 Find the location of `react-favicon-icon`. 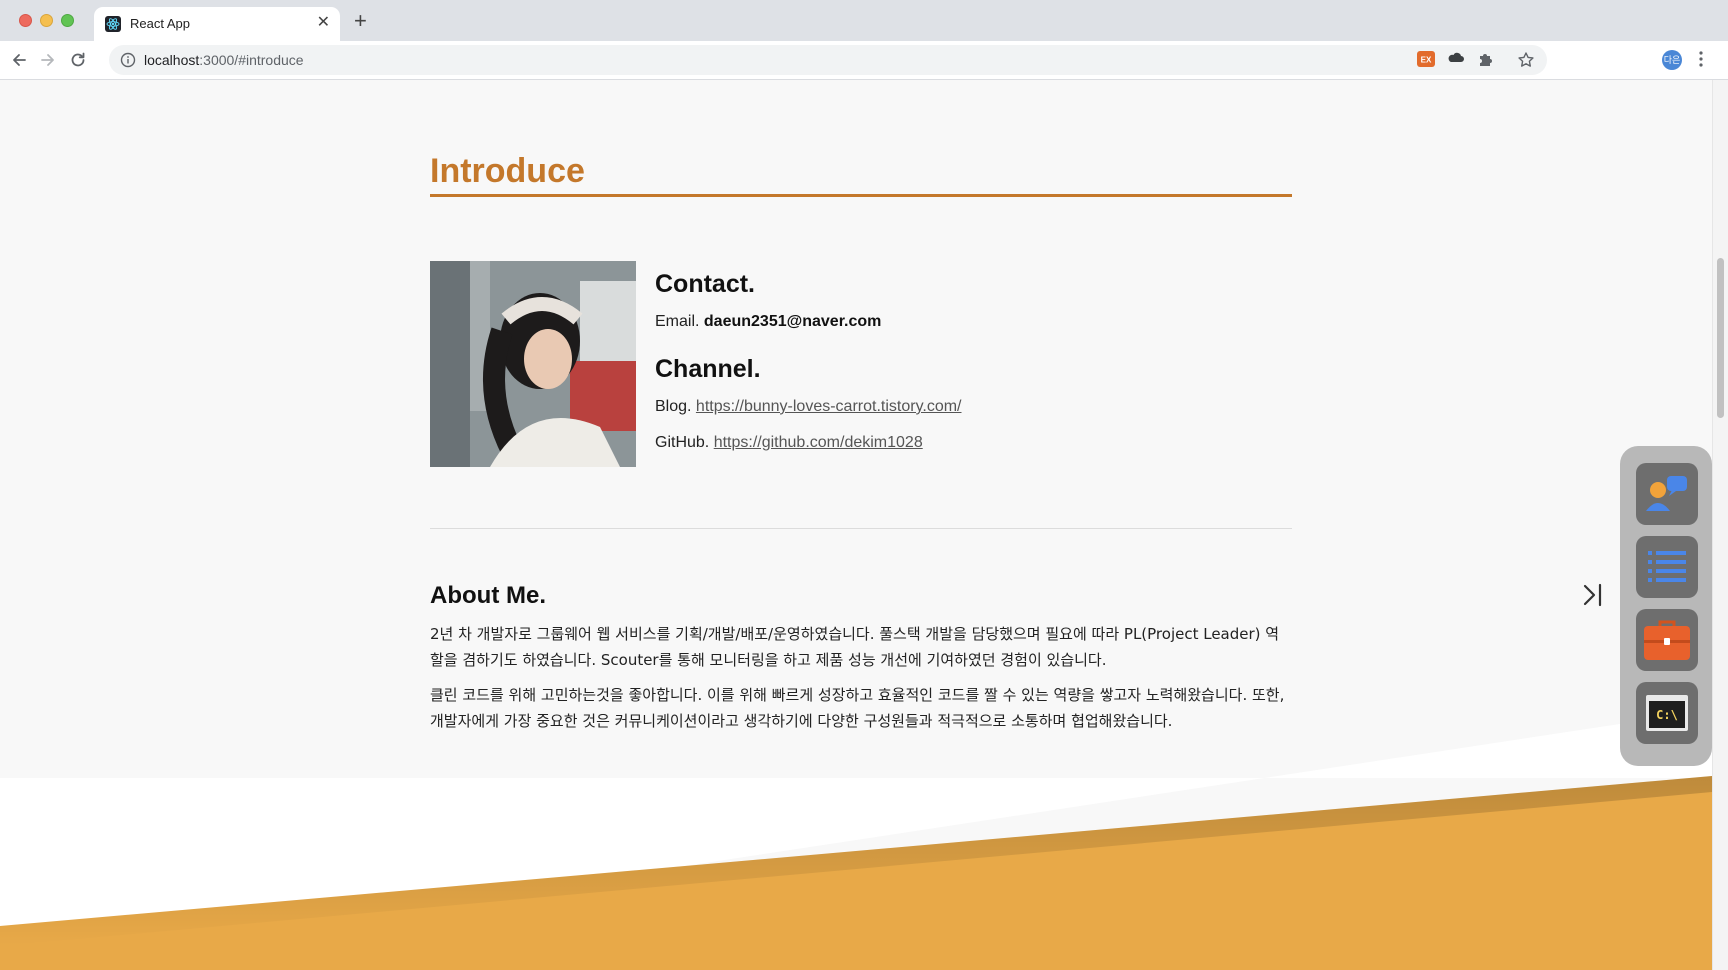

react-favicon-icon is located at coordinates (113, 24).